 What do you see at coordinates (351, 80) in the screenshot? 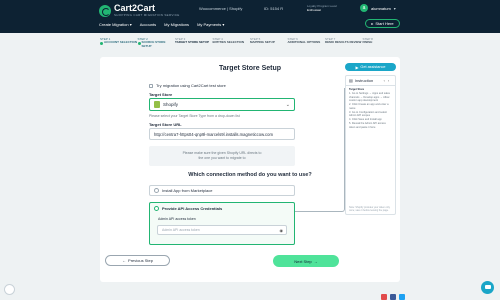
I see `document-icon: ▤` at bounding box center [351, 80].